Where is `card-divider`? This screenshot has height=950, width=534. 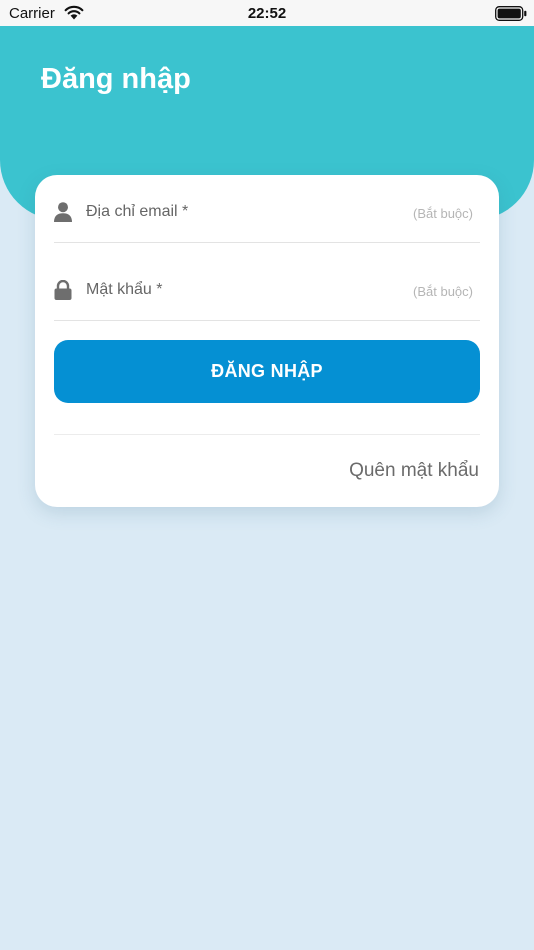 card-divider is located at coordinates (267, 434).